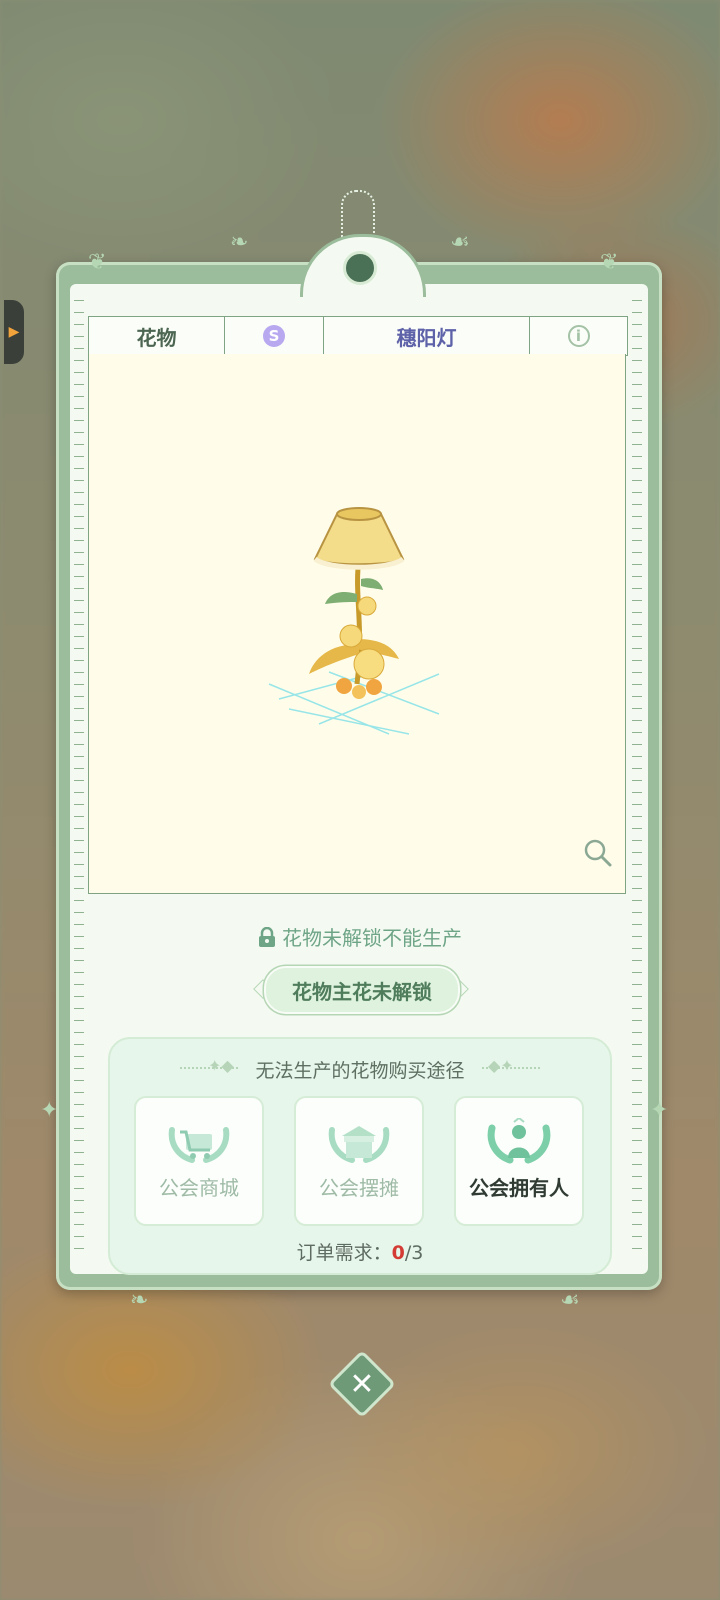 The width and height of the screenshot is (720, 1600). I want to click on order-requirement: 订单需求：0/3, so click(360, 1251).